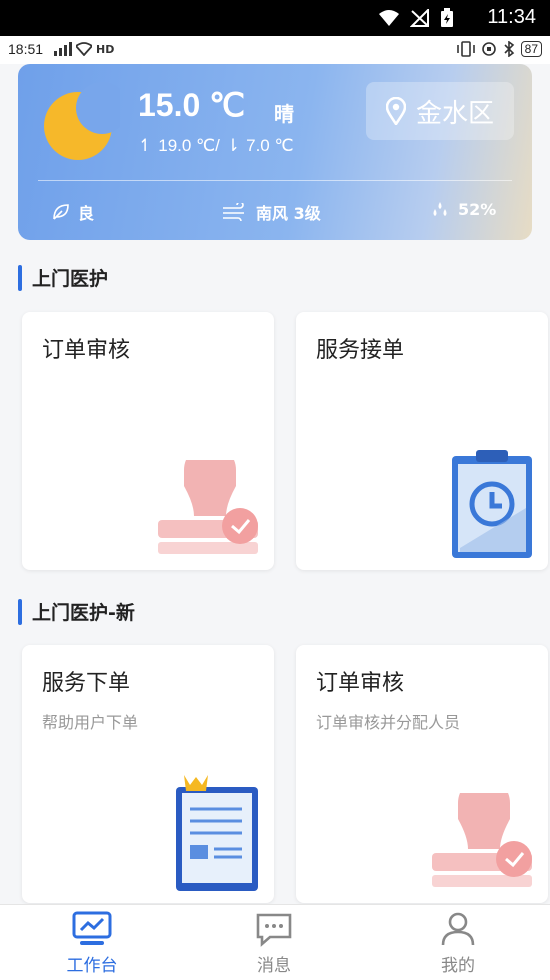  I want to click on hd-badge: HD, so click(105, 49).